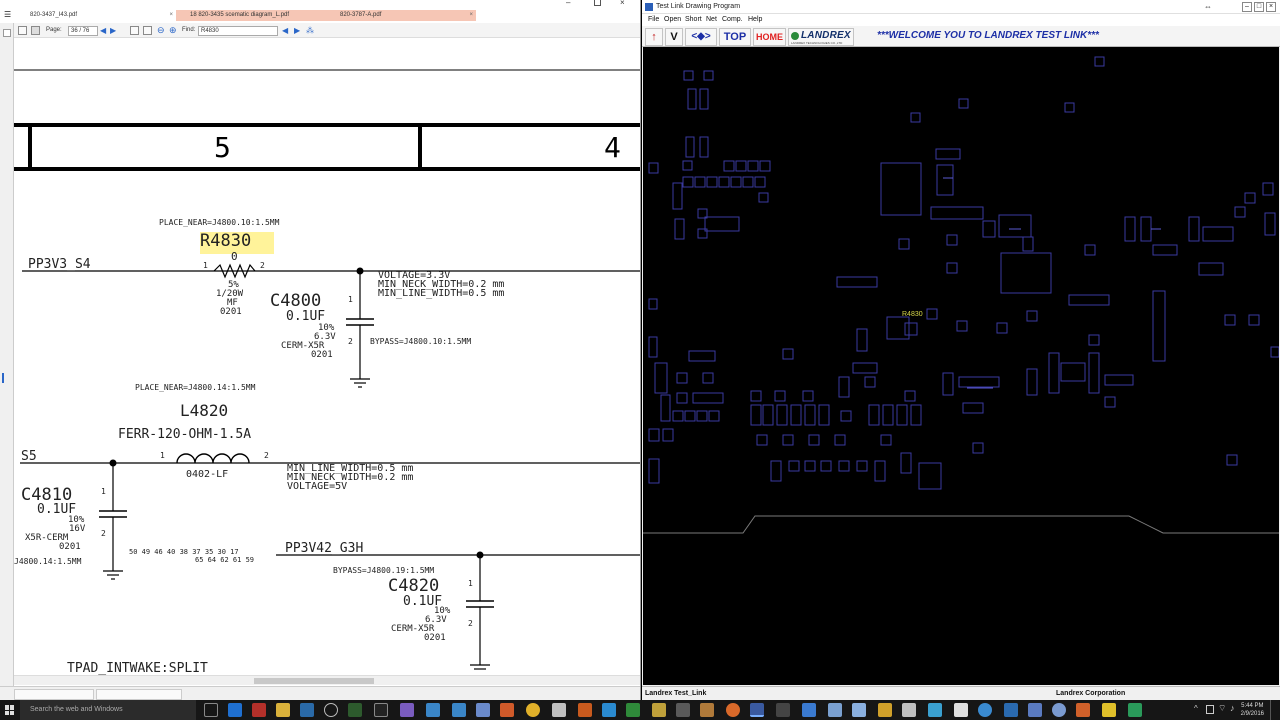 The height and width of the screenshot is (720, 1280). What do you see at coordinates (1252, 710) in the screenshot?
I see `taskbar-clock: 5:44 PM 2/9/2016` at bounding box center [1252, 710].